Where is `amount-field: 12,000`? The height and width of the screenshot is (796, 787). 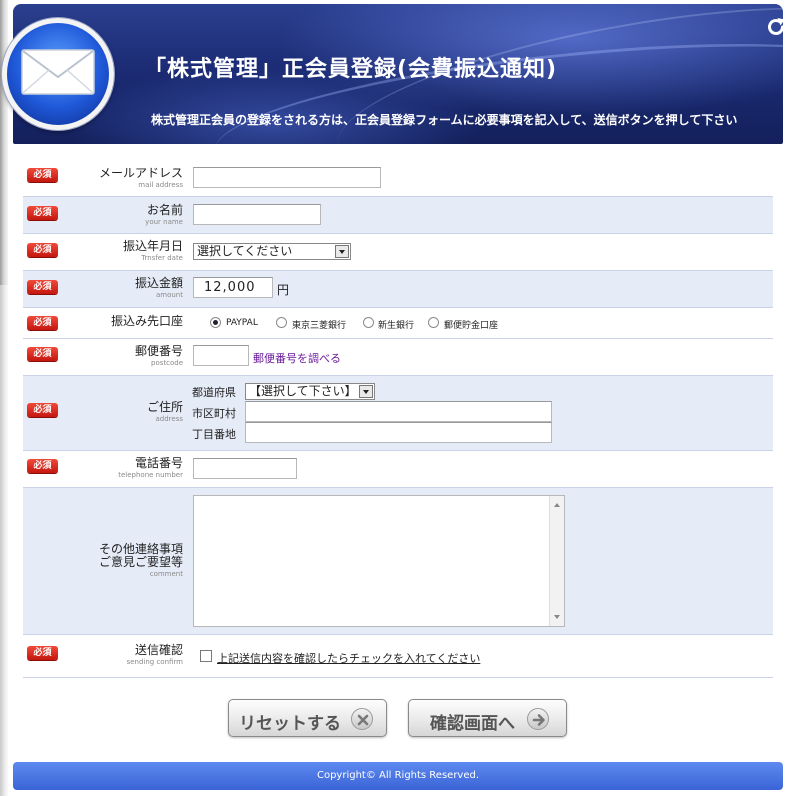
amount-field: 12,000 is located at coordinates (233, 287).